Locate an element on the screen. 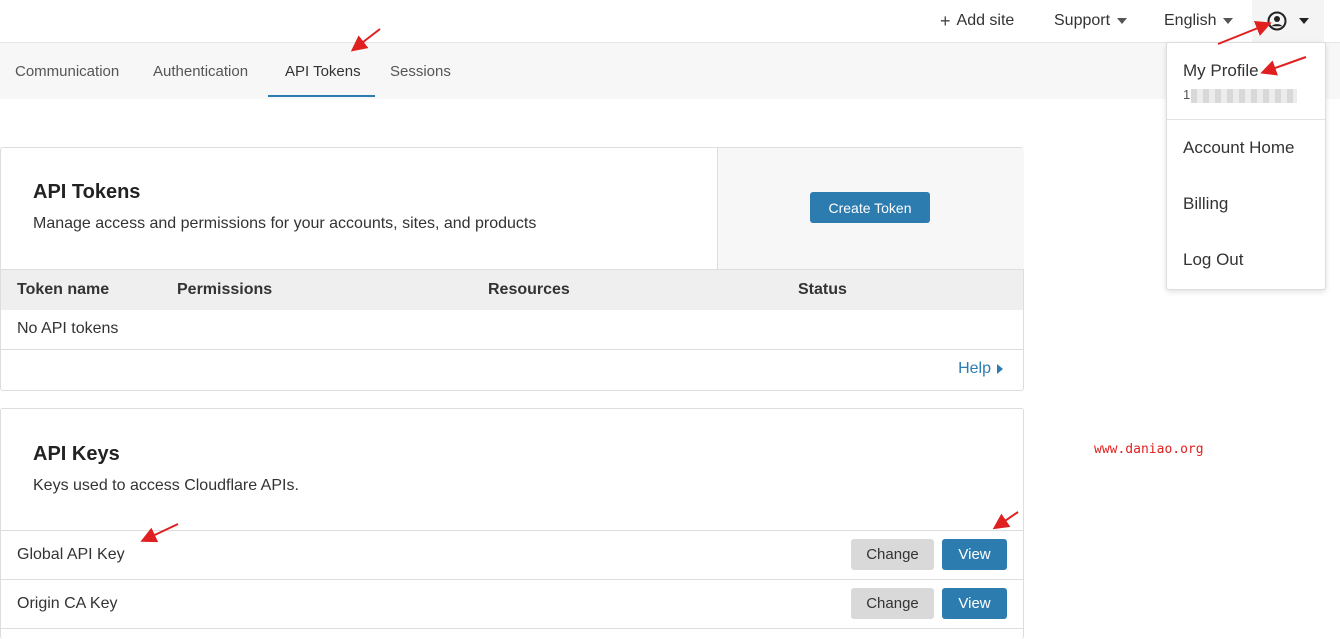 The image size is (1340, 639). log-out-link: Log Out is located at coordinates (1213, 260).